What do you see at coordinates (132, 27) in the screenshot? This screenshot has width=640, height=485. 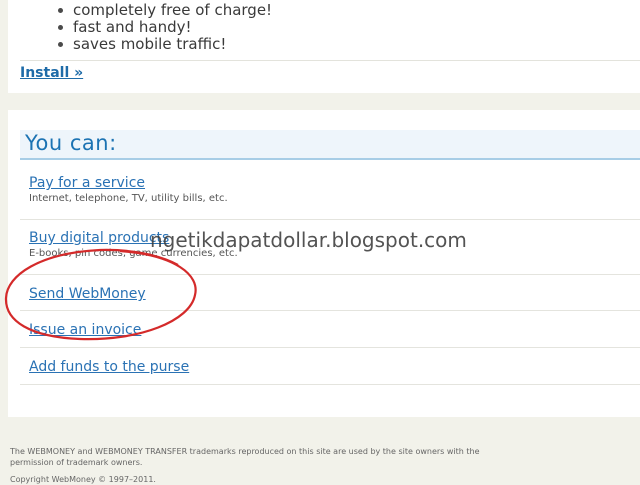 I see `feature-text: fast and handy!` at bounding box center [132, 27].